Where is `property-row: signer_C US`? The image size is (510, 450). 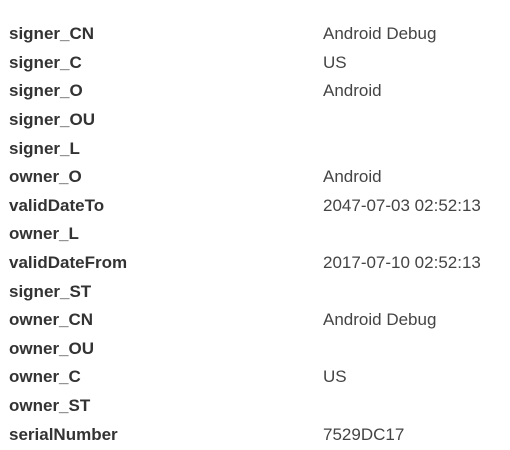
property-row: signer_C US is located at coordinates (256, 63).